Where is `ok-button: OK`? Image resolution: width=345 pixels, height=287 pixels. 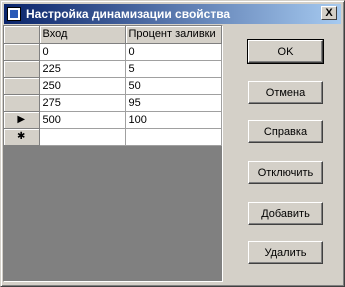 ok-button: OK is located at coordinates (285, 51).